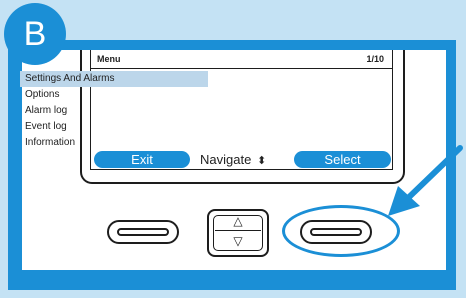 This screenshot has height=298, width=466. Describe the element at coordinates (238, 221) in the screenshot. I see `up-arrow-icon: △` at that location.